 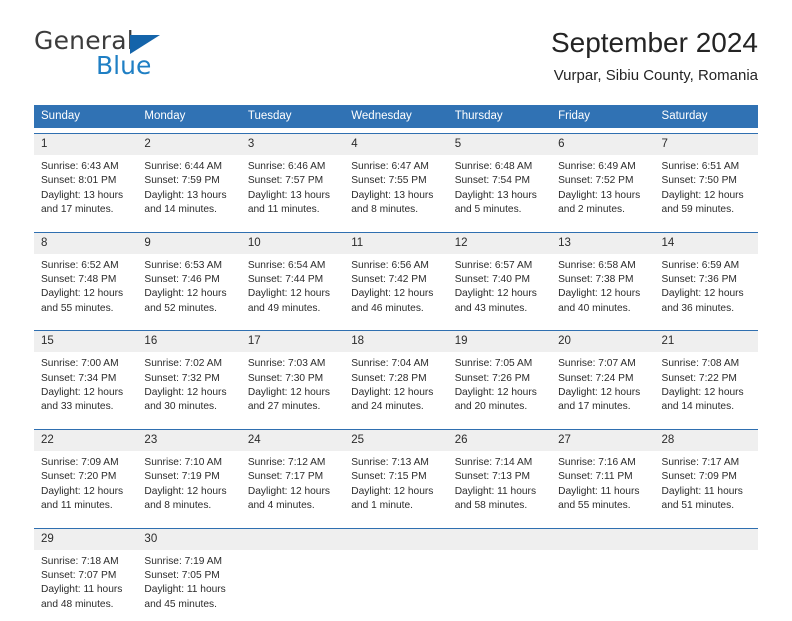 I want to click on day-number: 24, so click(x=292, y=440).